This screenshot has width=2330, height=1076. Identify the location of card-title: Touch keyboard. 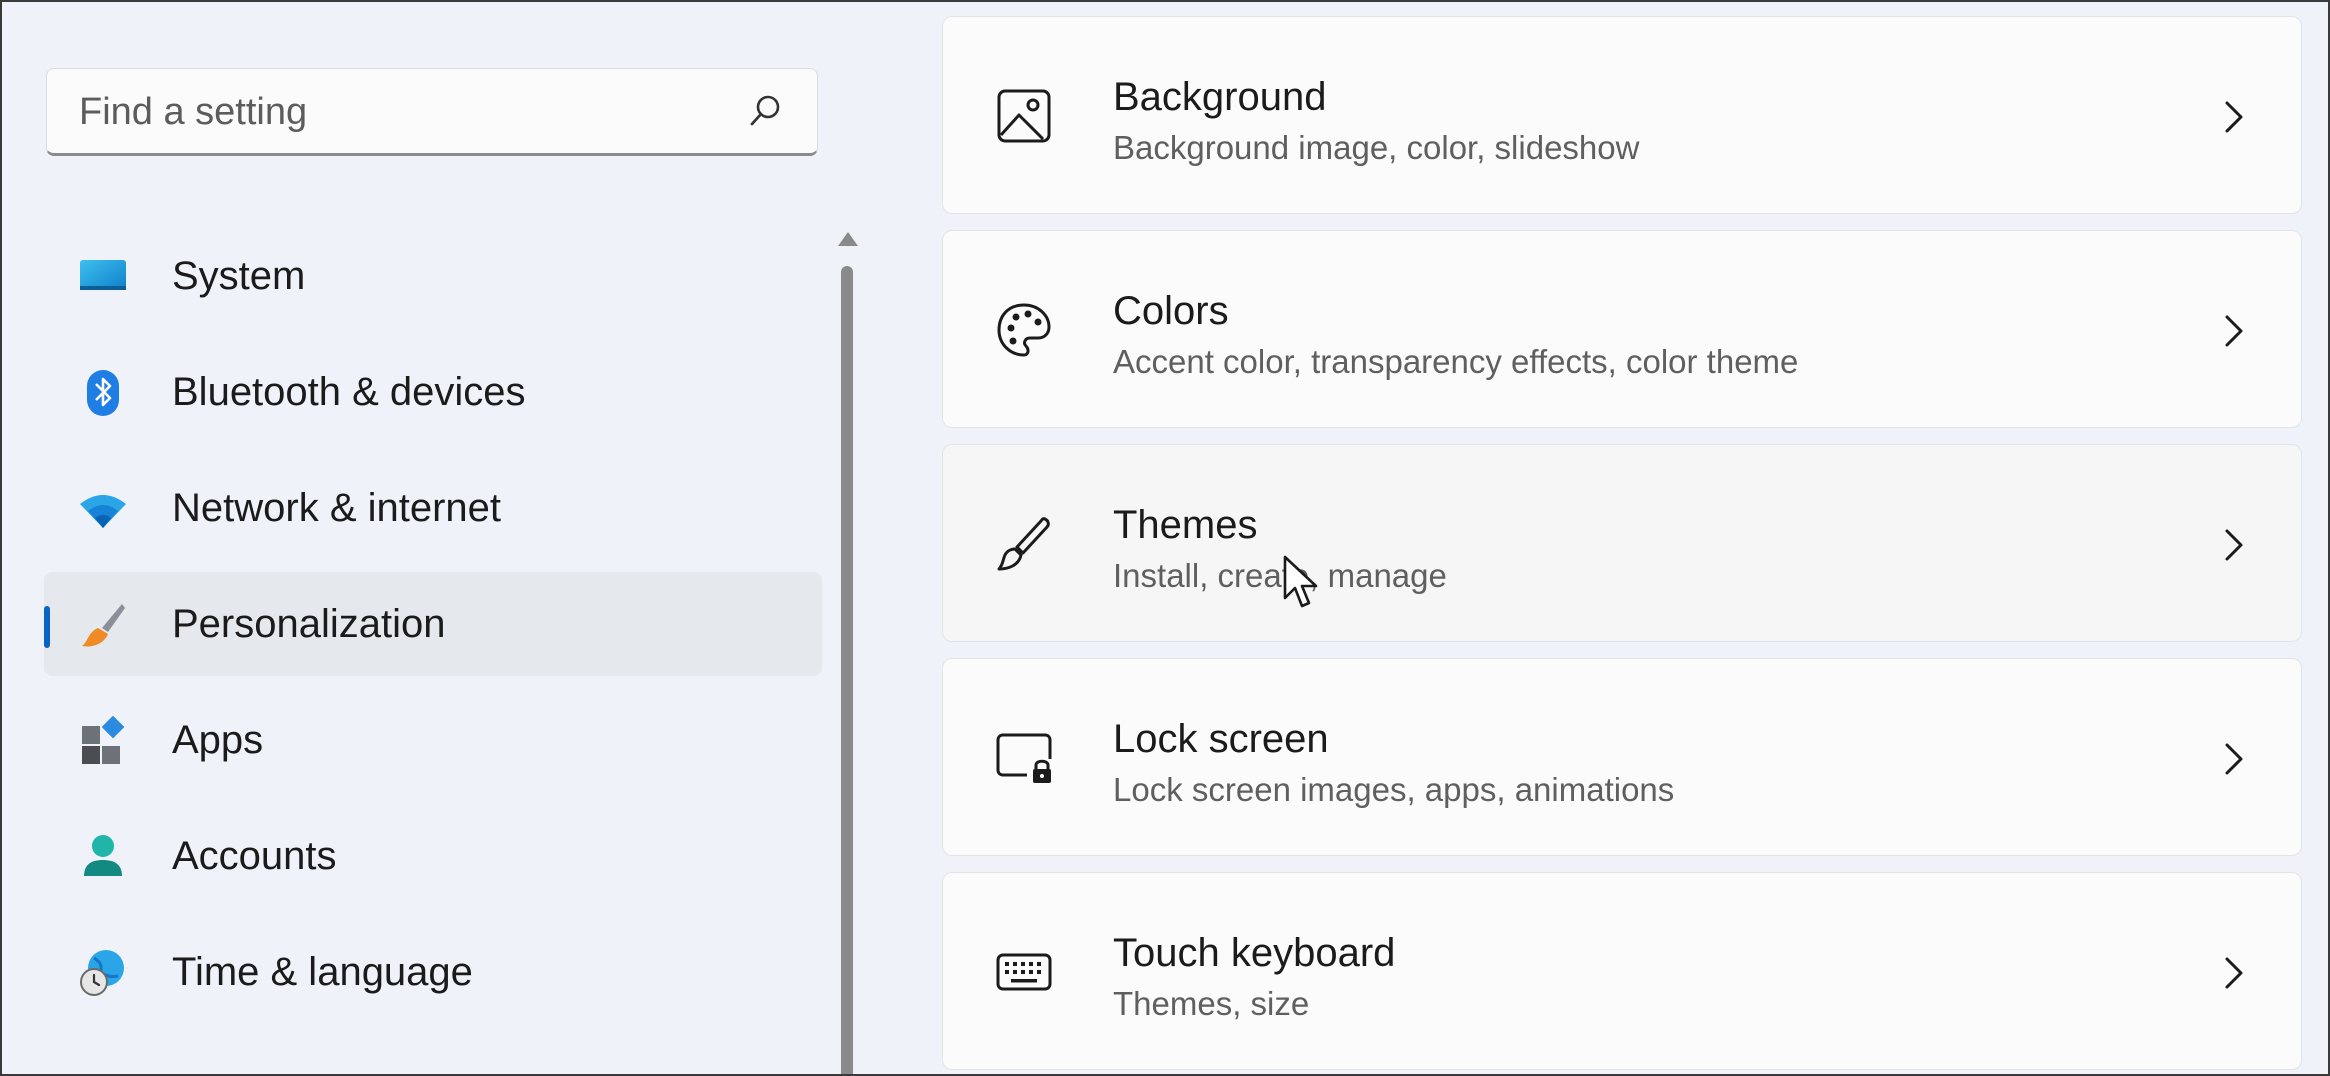
(1254, 953).